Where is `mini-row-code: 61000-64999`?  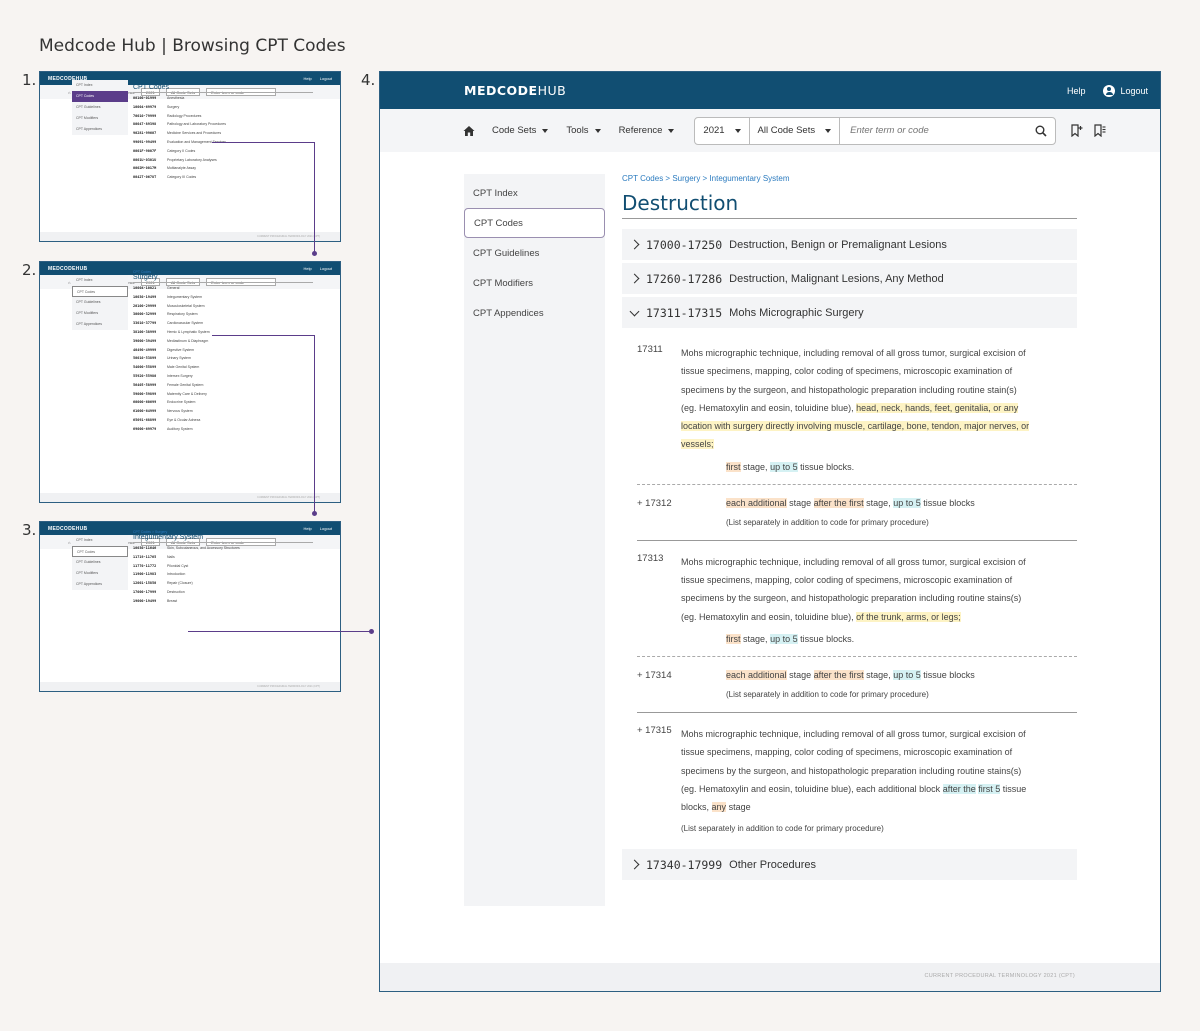 mini-row-code: 61000-64999 is located at coordinates (145, 411).